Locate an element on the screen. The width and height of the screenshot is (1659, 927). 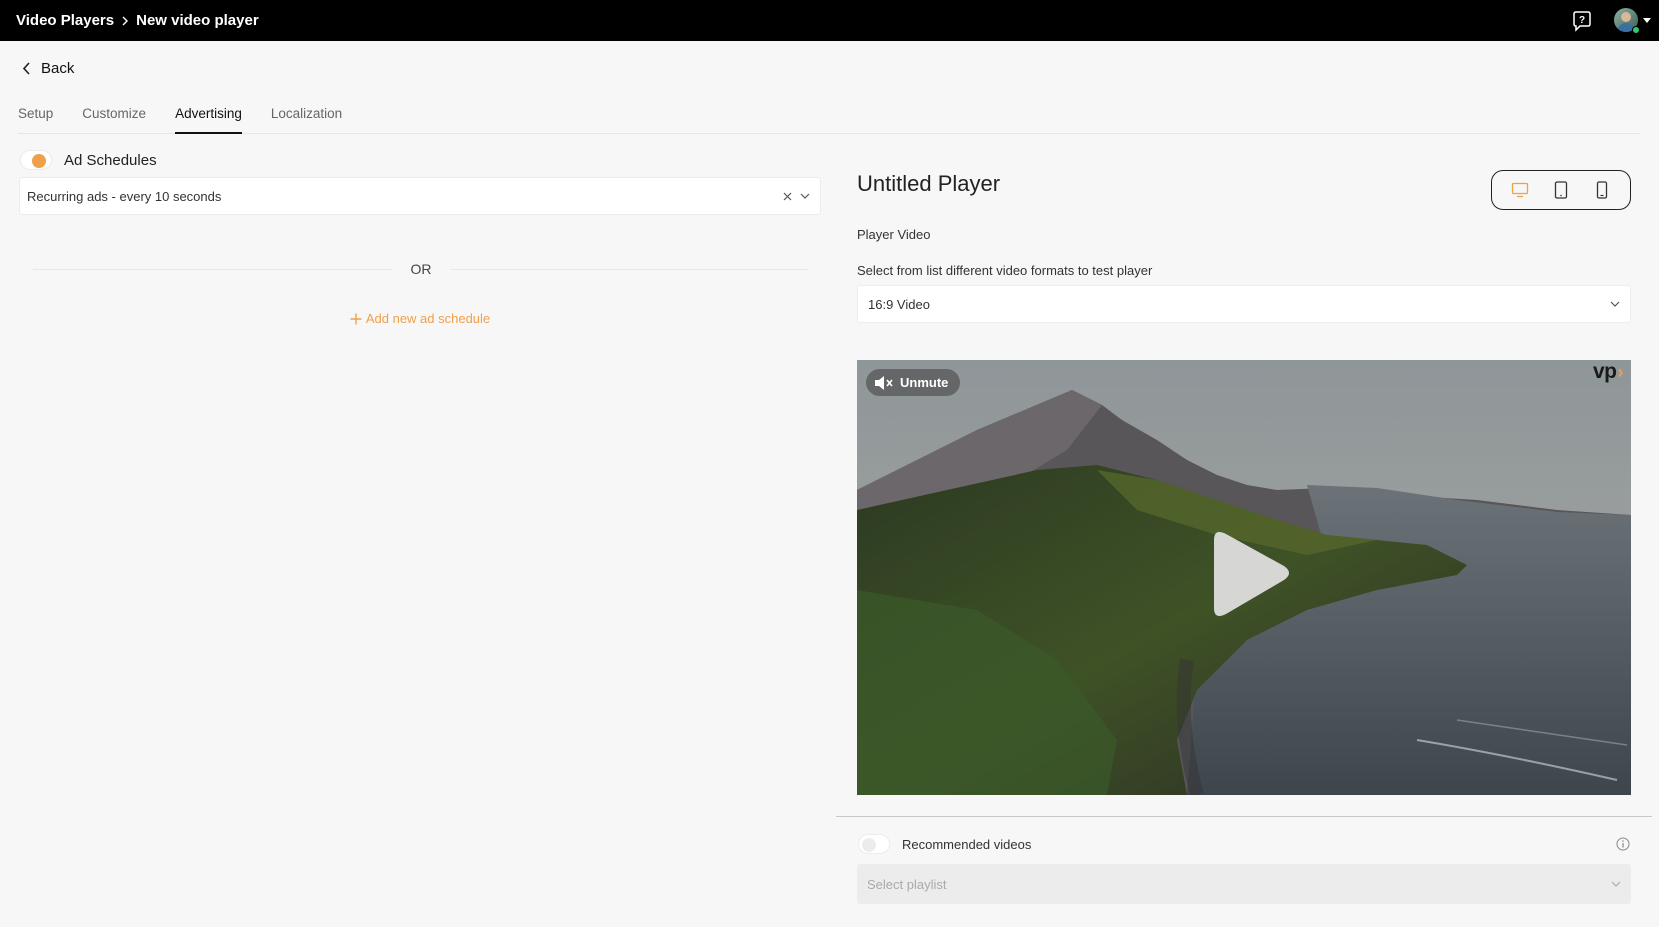
help-icon: ? is located at coordinates (1582, 21).